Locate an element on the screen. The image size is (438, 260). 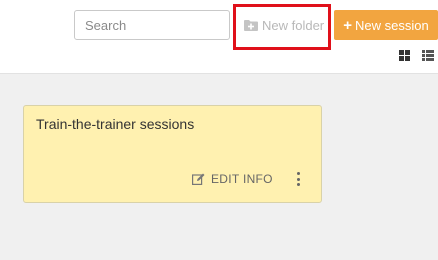
edit-info-button: EDIT INFO is located at coordinates (232, 179).